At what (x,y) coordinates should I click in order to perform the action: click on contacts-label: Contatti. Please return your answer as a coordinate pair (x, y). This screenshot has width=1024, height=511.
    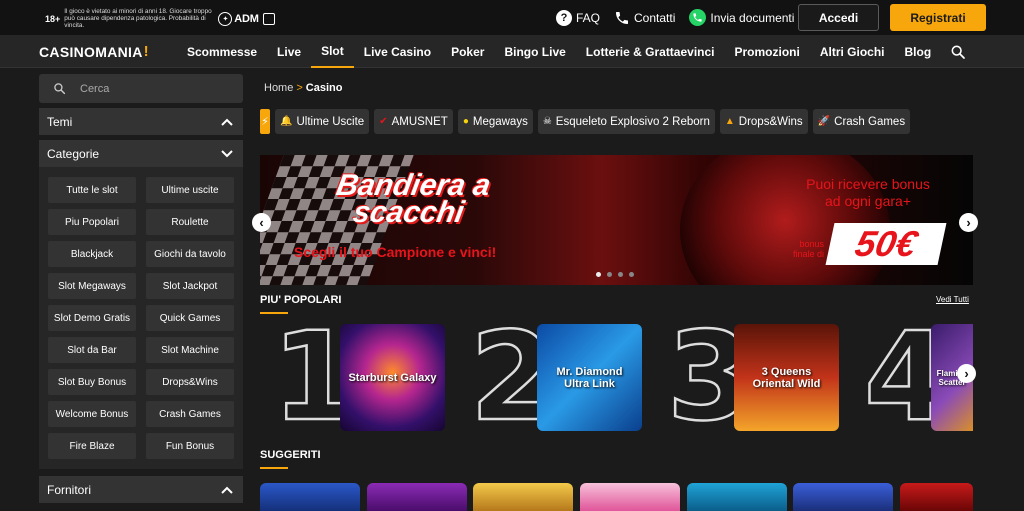
    Looking at the image, I should click on (655, 17).